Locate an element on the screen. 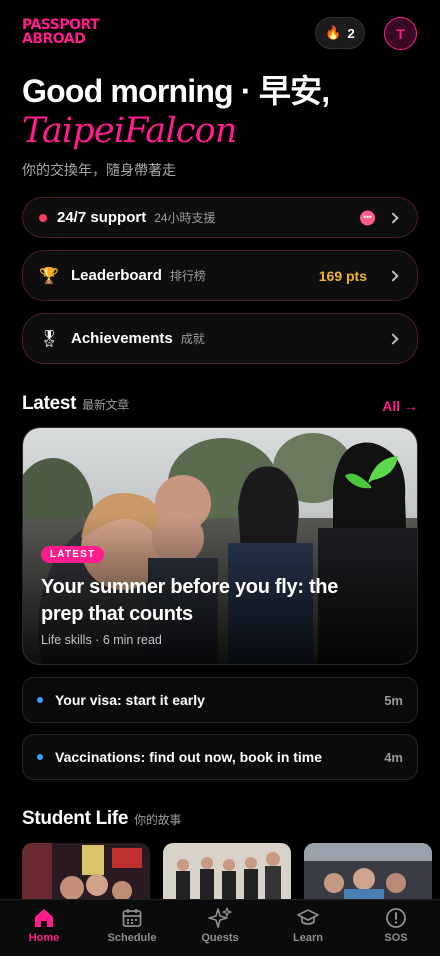 The image size is (440, 956). home-icon is located at coordinates (44, 918).